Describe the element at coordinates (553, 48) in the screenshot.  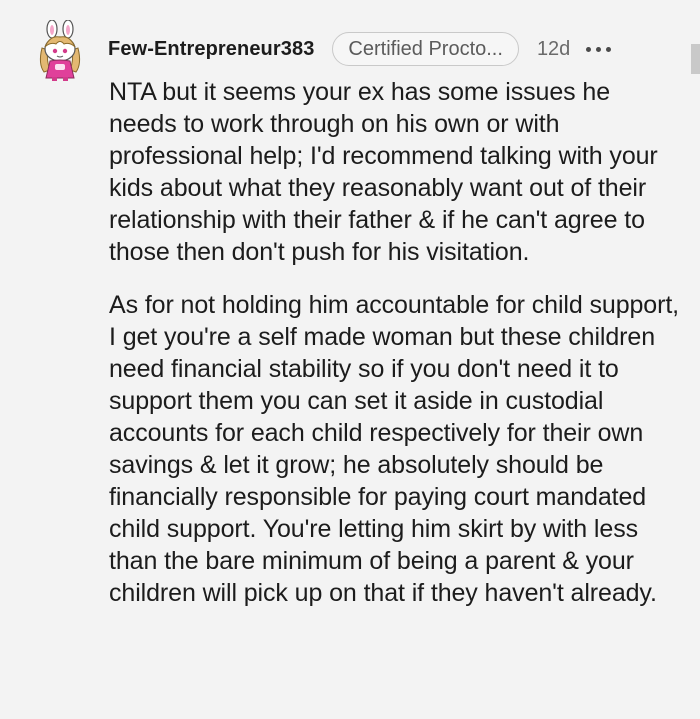
I see `comment-age: 12d` at that location.